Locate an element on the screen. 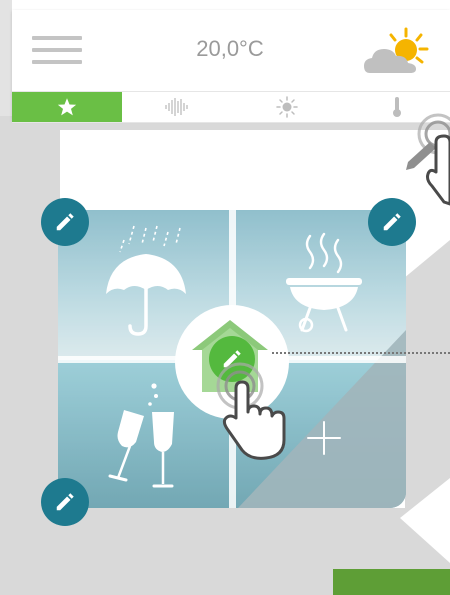 The width and height of the screenshot is (450, 595). sound-wave-icon is located at coordinates (176, 107).